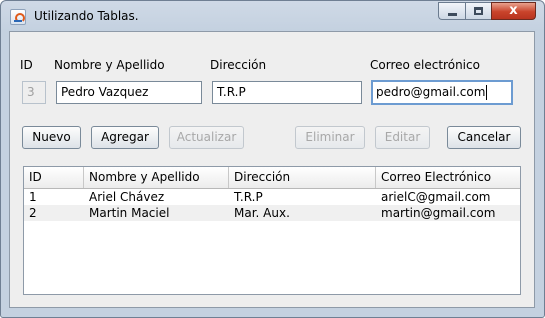 The height and width of the screenshot is (318, 545). I want to click on minimize-icon, so click(452, 14).